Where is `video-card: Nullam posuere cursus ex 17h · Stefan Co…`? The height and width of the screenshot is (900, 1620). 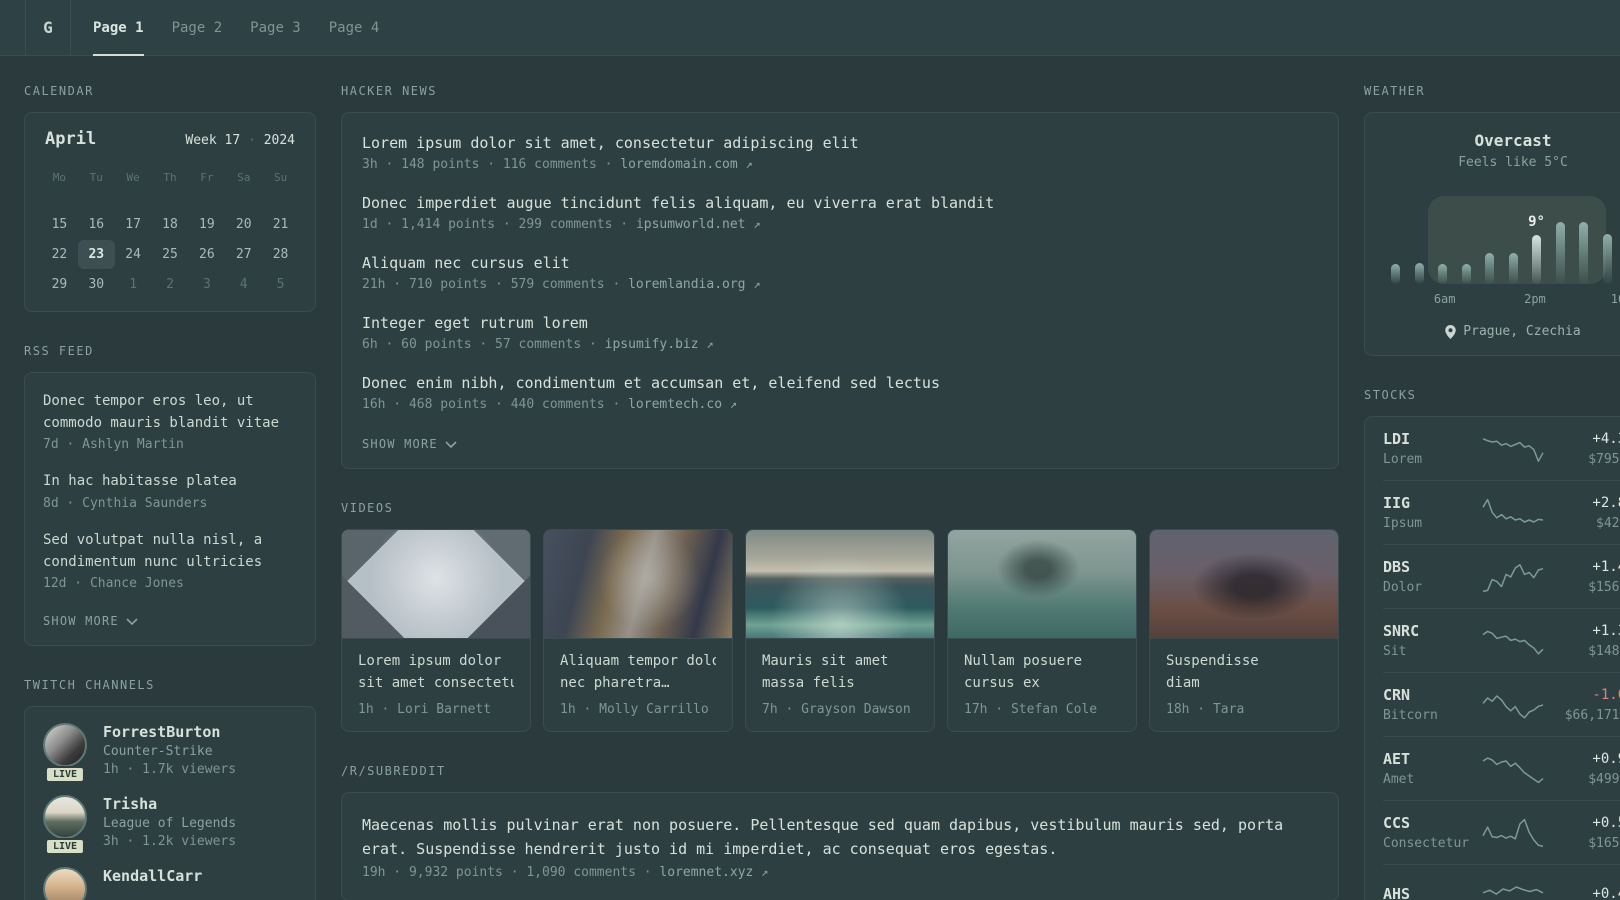
video-card: Nullam posuere cursus ex 17h · Stefan Co… is located at coordinates (1042, 630).